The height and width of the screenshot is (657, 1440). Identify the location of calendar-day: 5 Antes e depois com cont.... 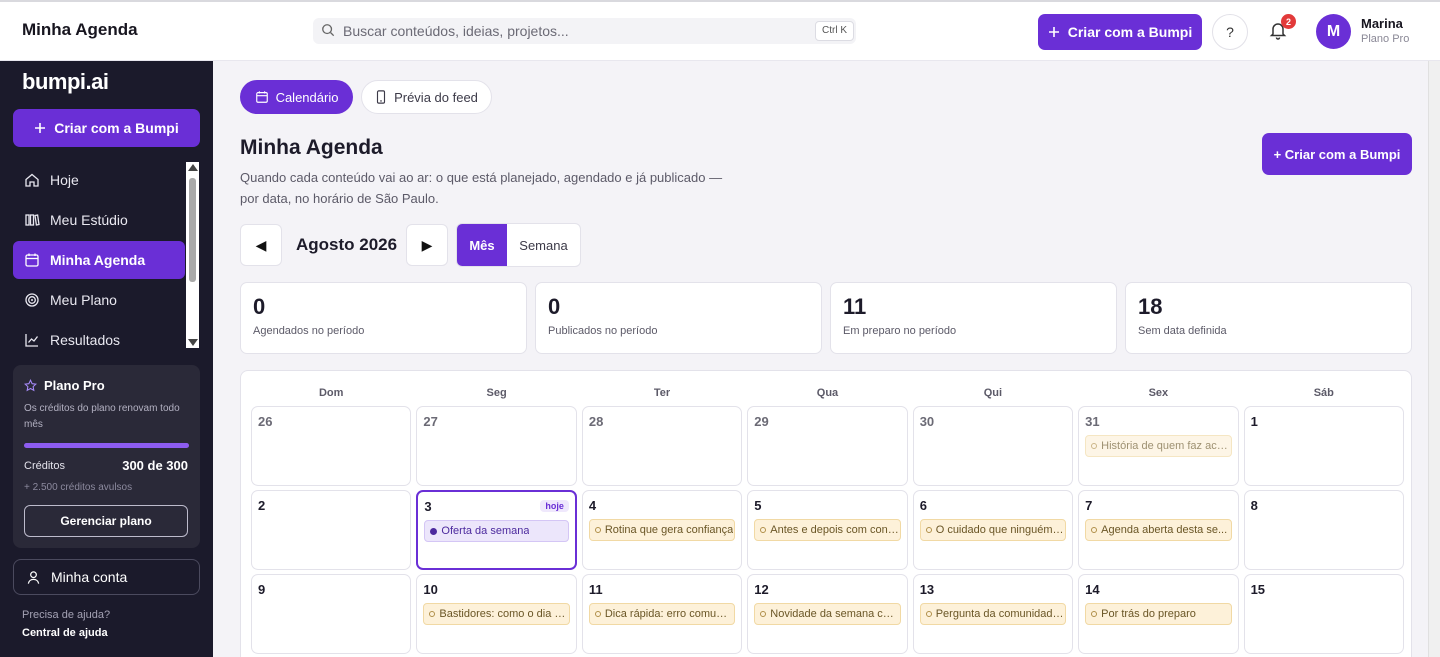
(827, 530).